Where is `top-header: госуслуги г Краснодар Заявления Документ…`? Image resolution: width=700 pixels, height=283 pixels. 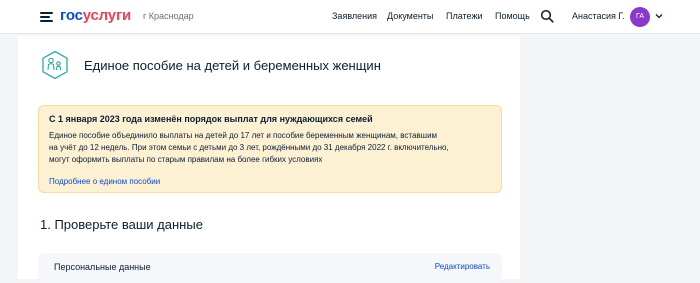
top-header: госуслуги г Краснодар Заявления Документ… is located at coordinates (350, 17).